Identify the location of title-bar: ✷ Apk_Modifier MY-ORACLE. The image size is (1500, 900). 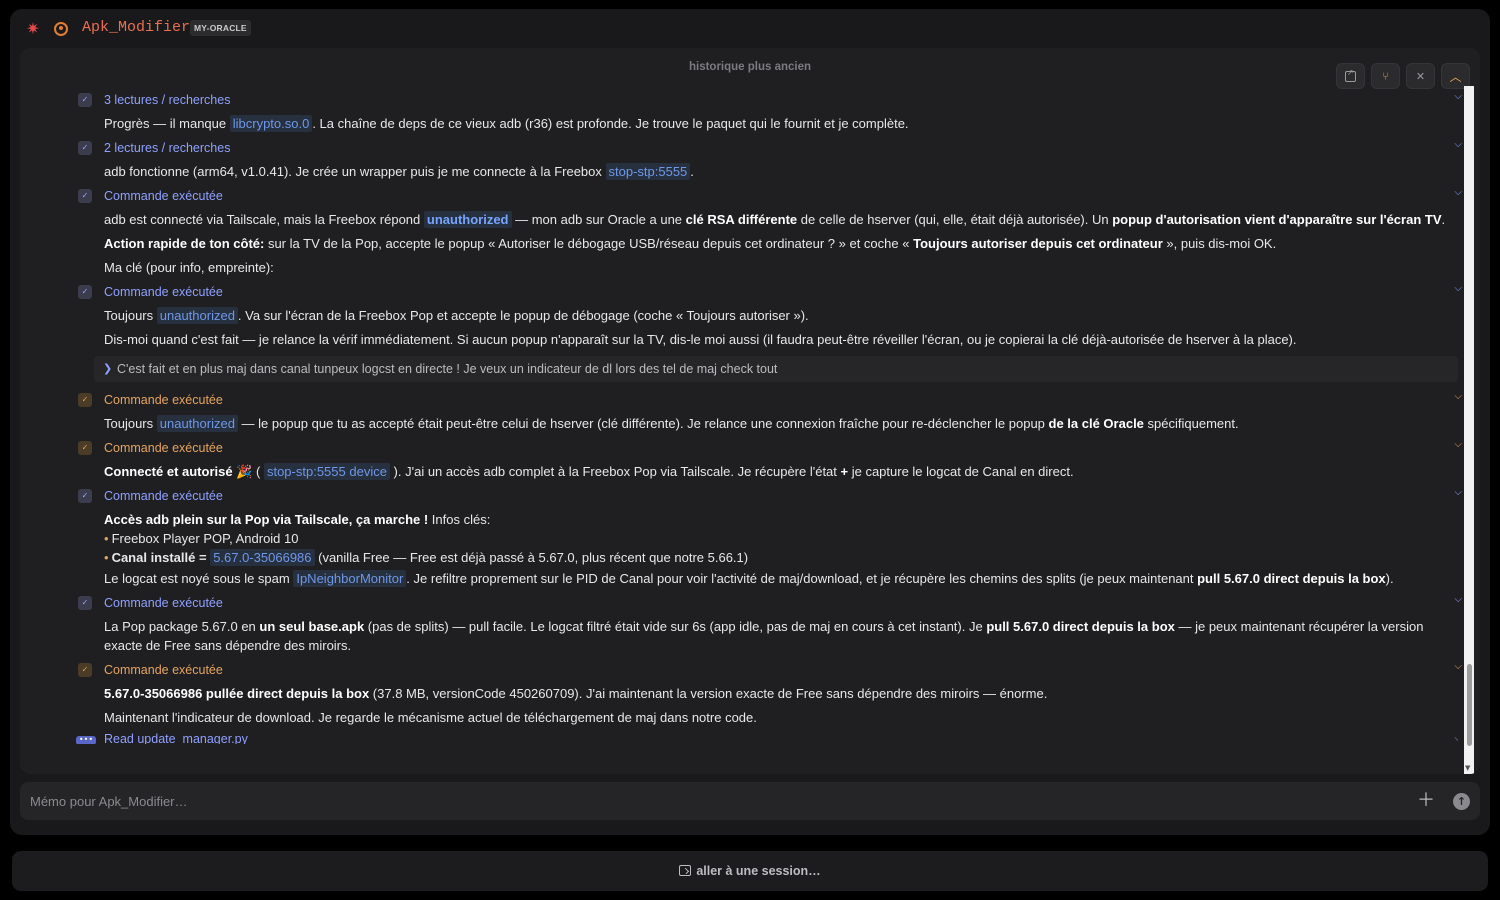
(750, 29).